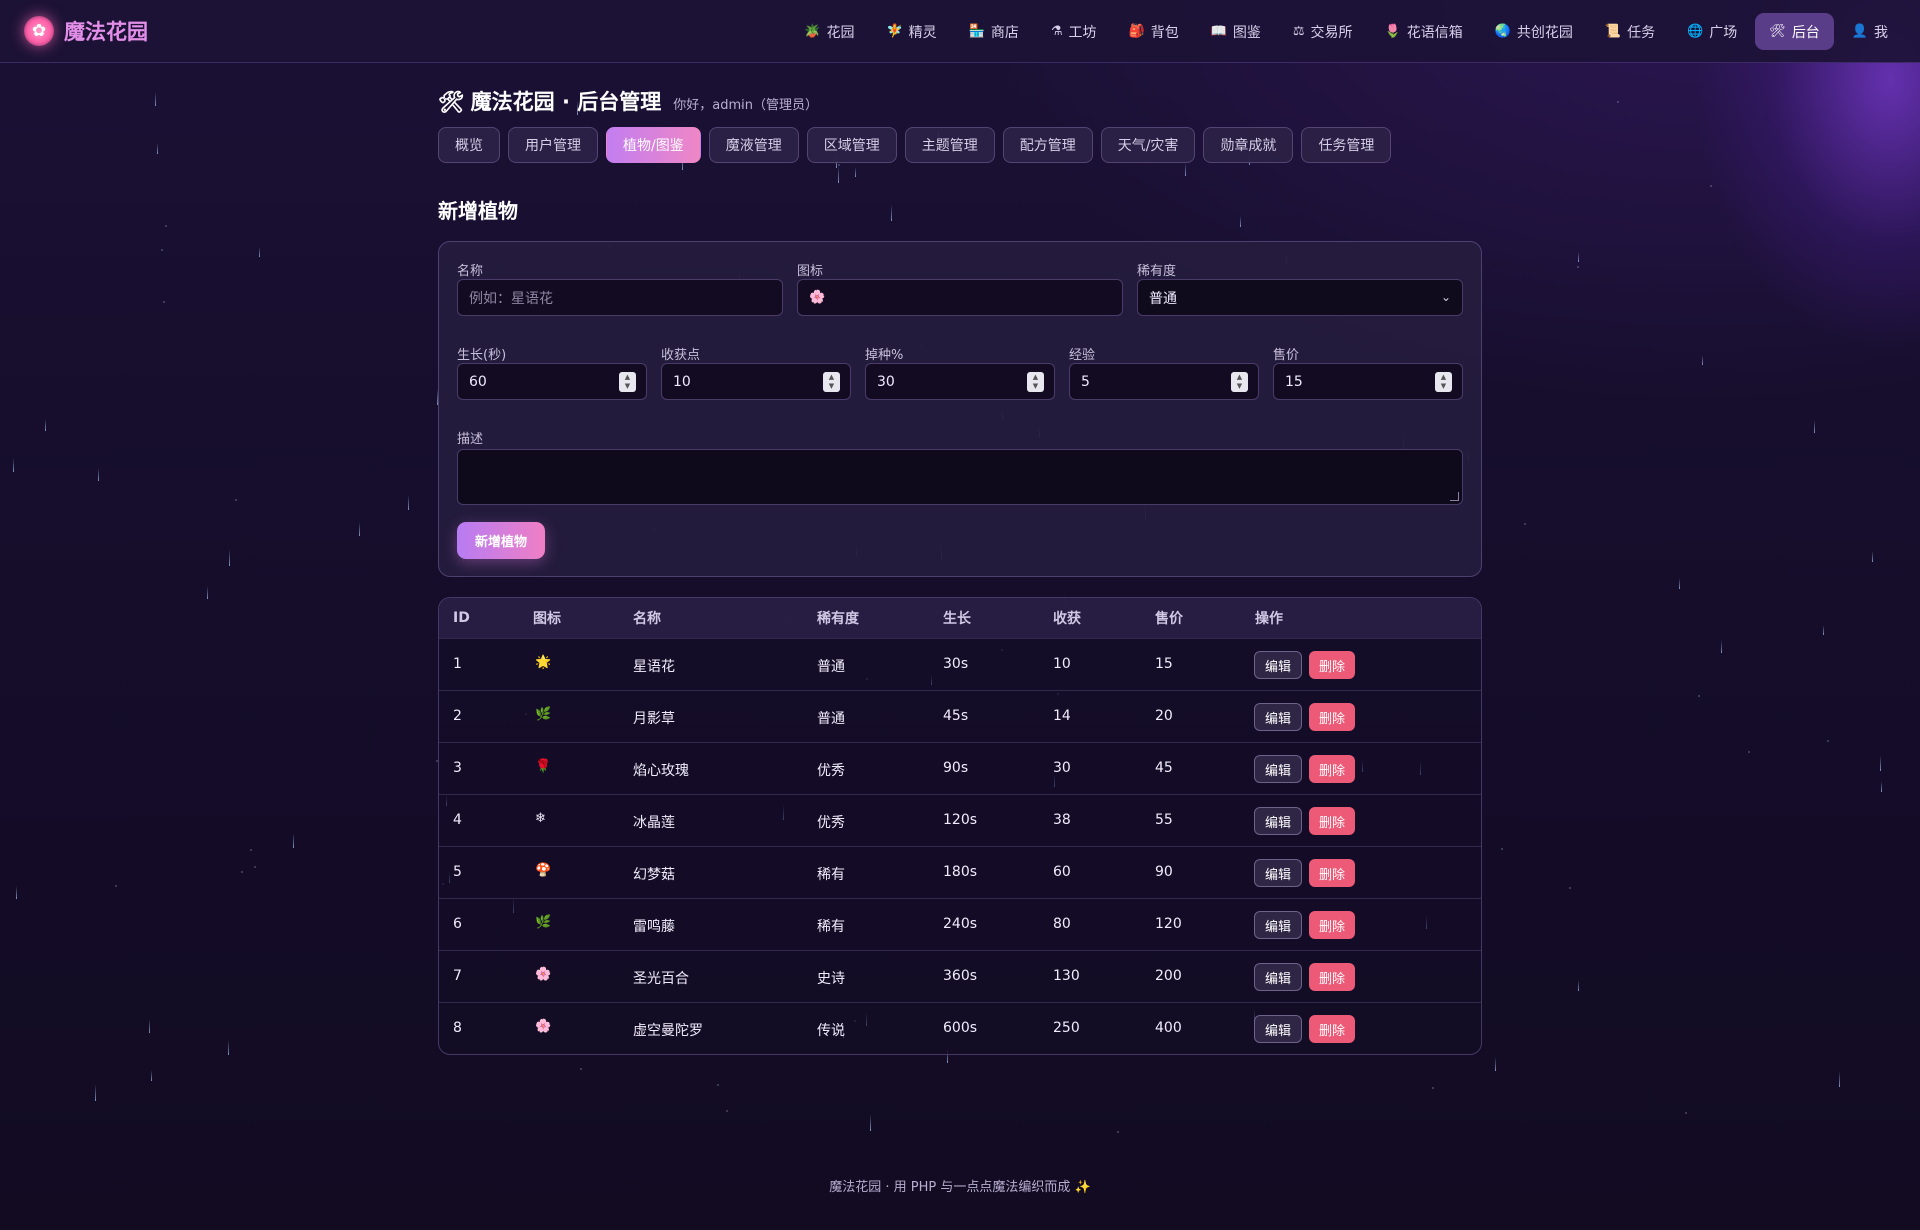 The image size is (1920, 1230). I want to click on table-row: 5 🍄 幻梦菇 稀有 180s 60 90 编辑 删除, so click(960, 872).